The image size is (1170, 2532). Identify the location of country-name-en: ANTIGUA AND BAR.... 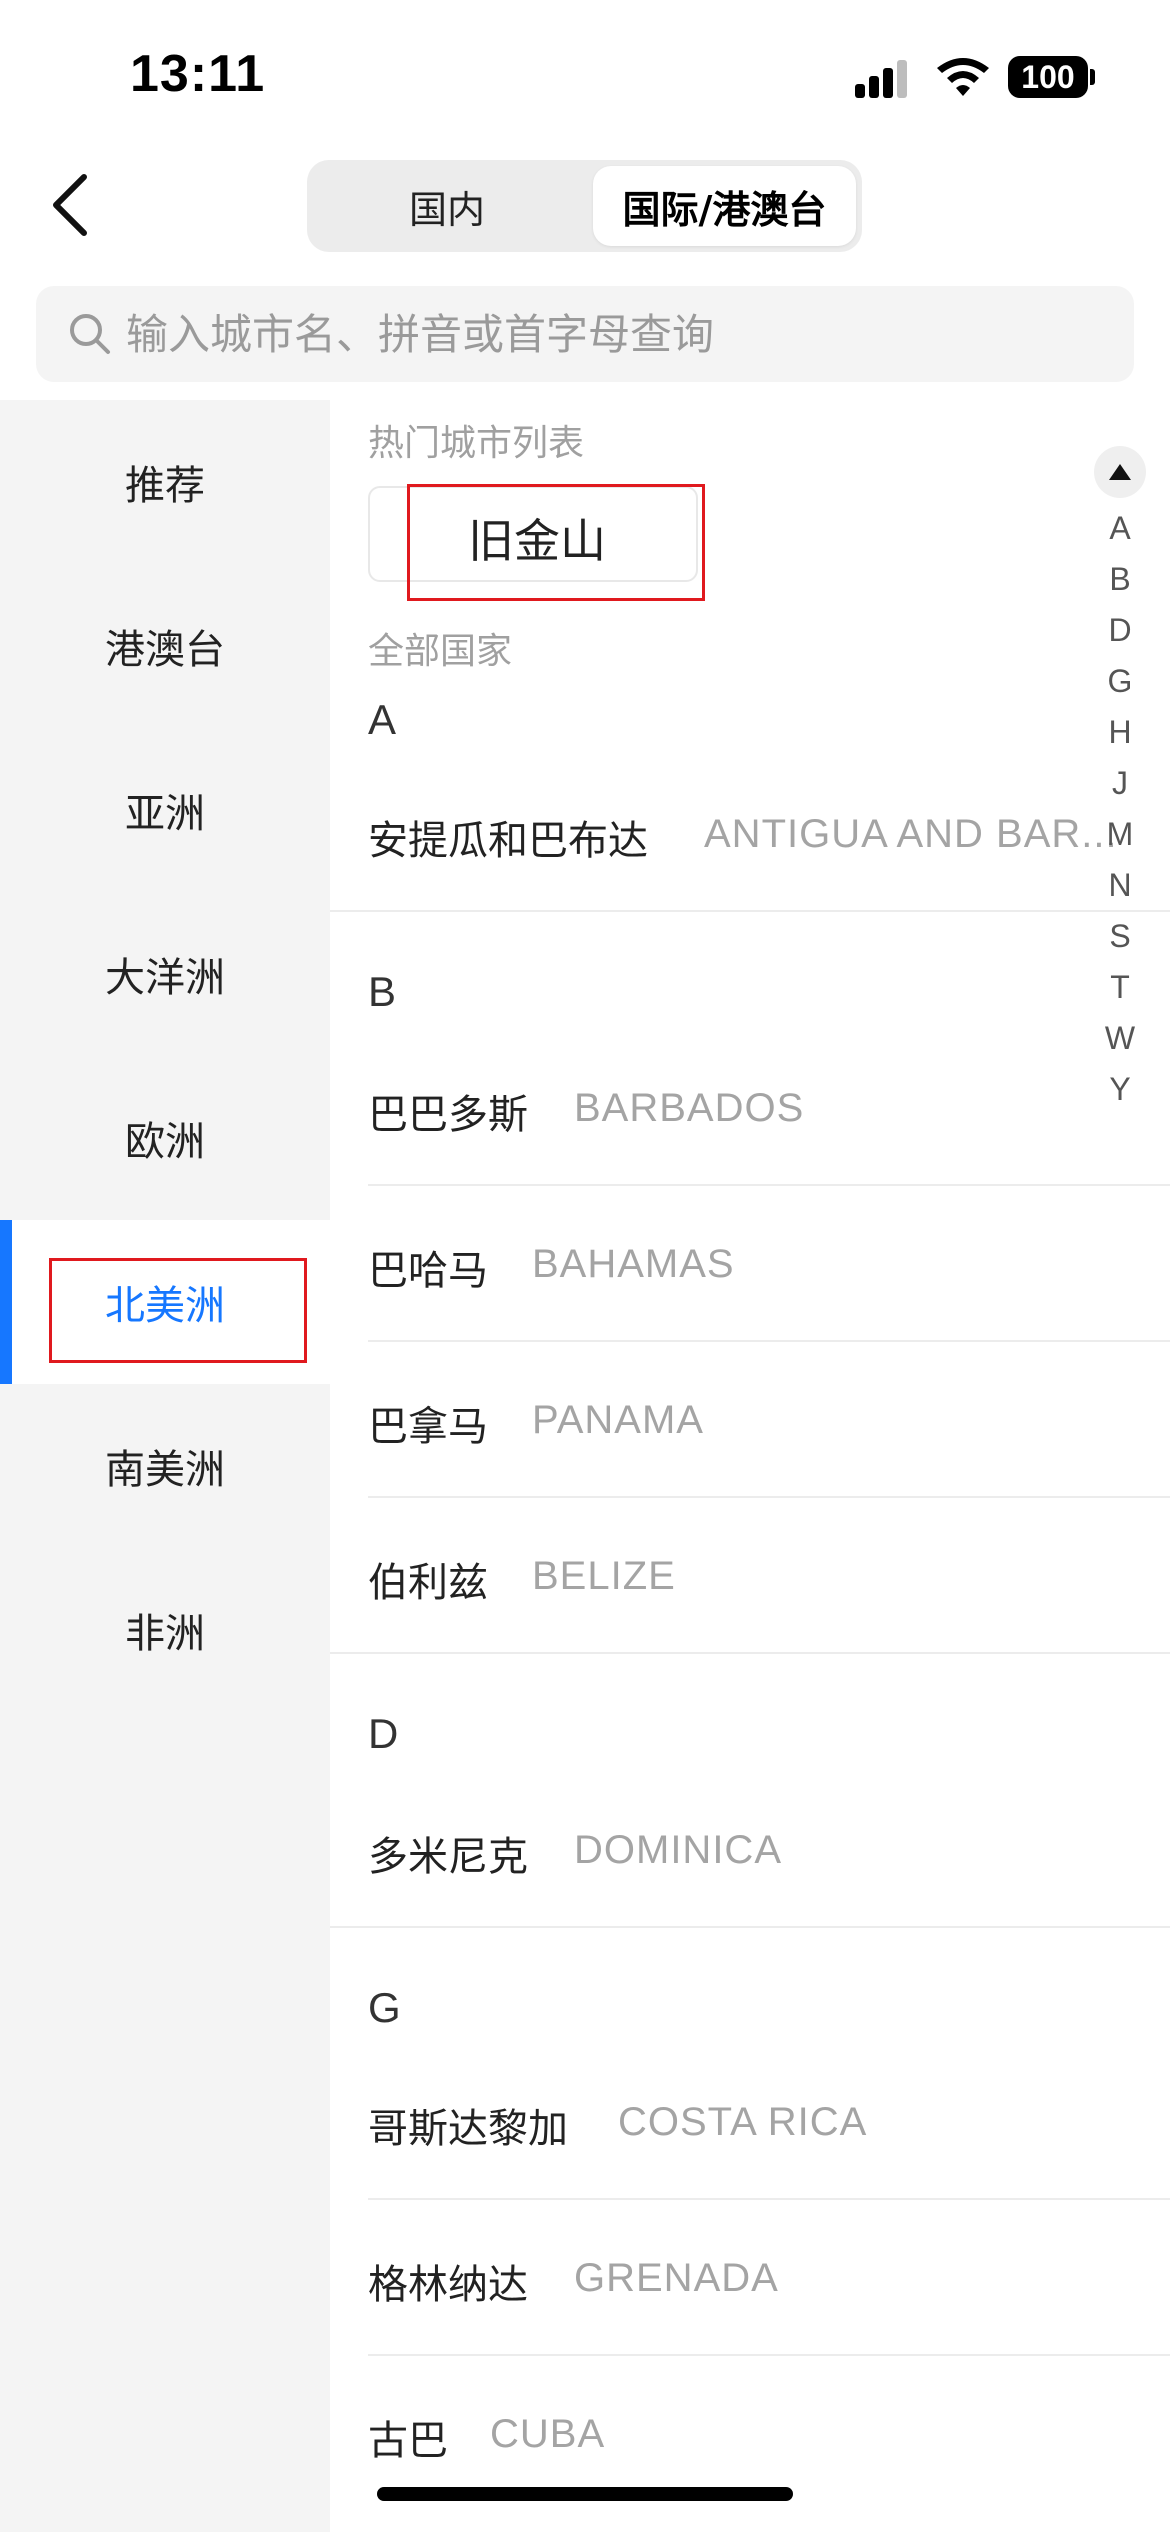
(911, 834).